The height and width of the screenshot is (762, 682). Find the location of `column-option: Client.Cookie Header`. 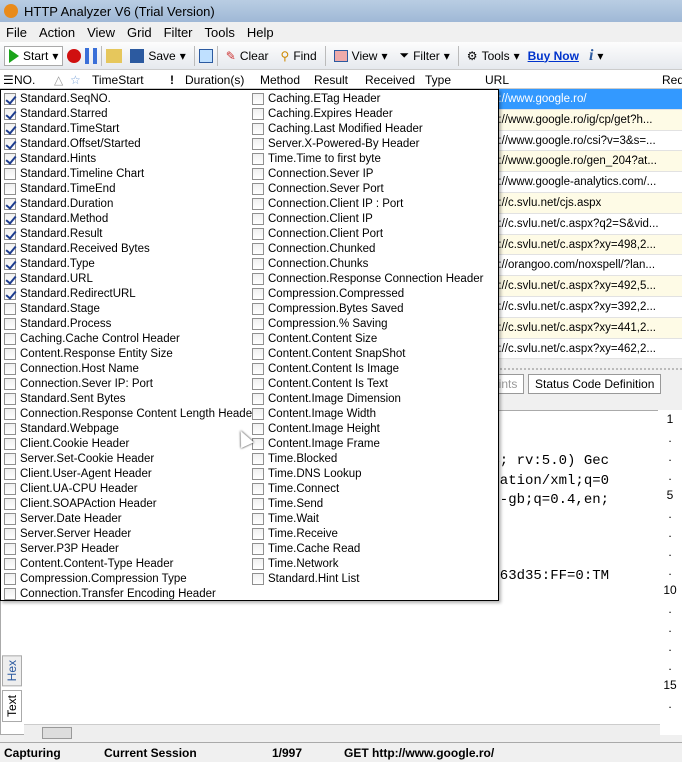

column-option: Client.Cookie Header is located at coordinates (128, 443).